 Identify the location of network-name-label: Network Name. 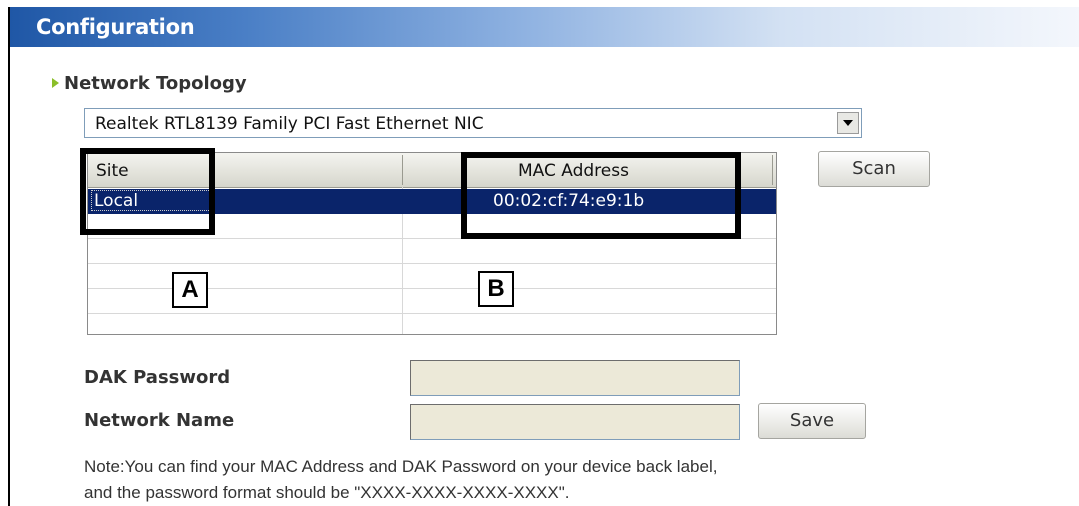
(159, 420).